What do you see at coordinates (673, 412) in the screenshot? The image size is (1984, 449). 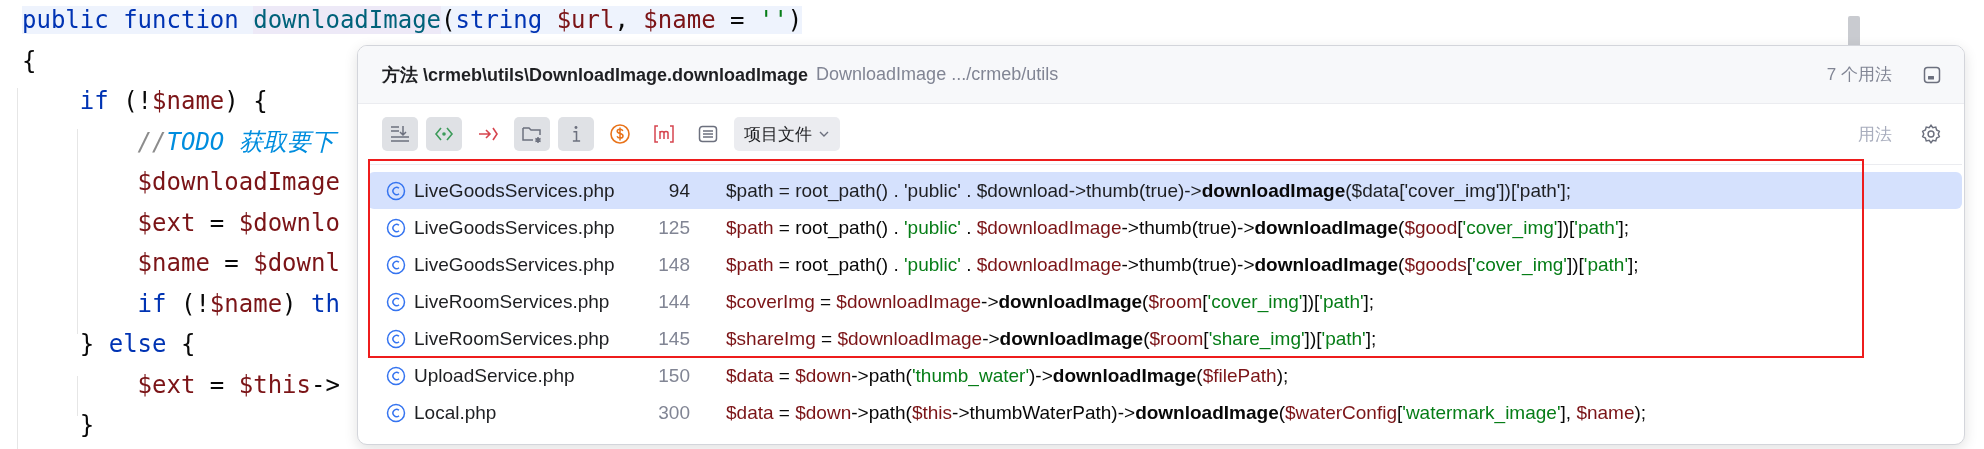 I see `line-number: 300` at bounding box center [673, 412].